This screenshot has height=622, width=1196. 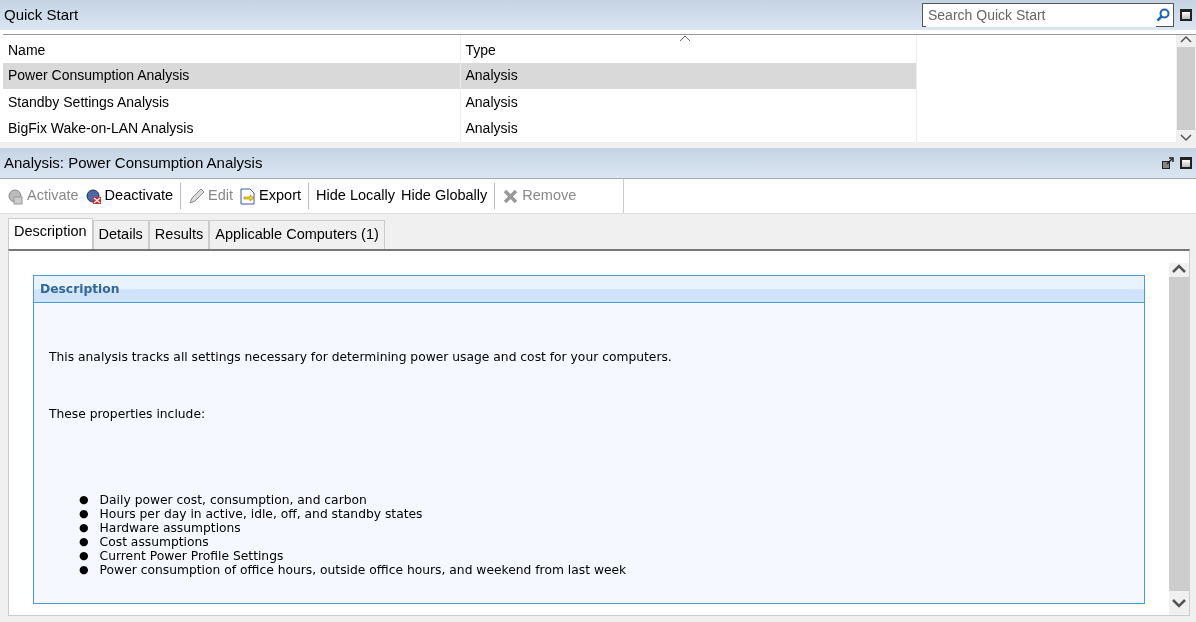 What do you see at coordinates (50, 233) in the screenshot?
I see `tab: Description` at bounding box center [50, 233].